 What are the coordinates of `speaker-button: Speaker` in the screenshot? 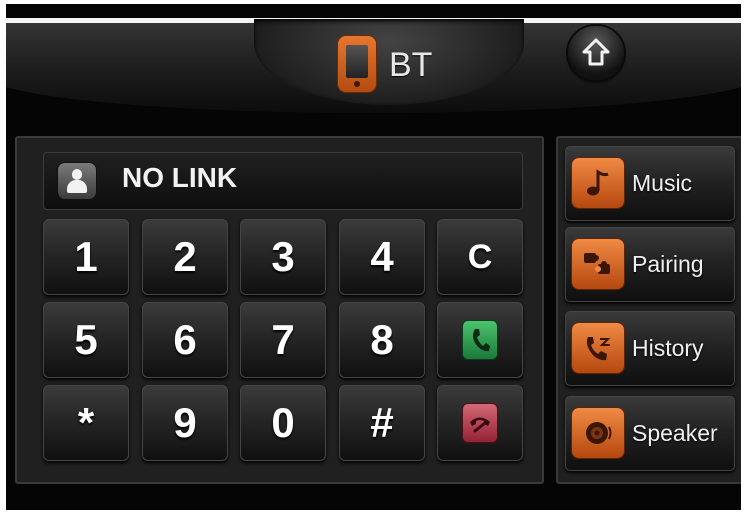 It's located at (650, 433).